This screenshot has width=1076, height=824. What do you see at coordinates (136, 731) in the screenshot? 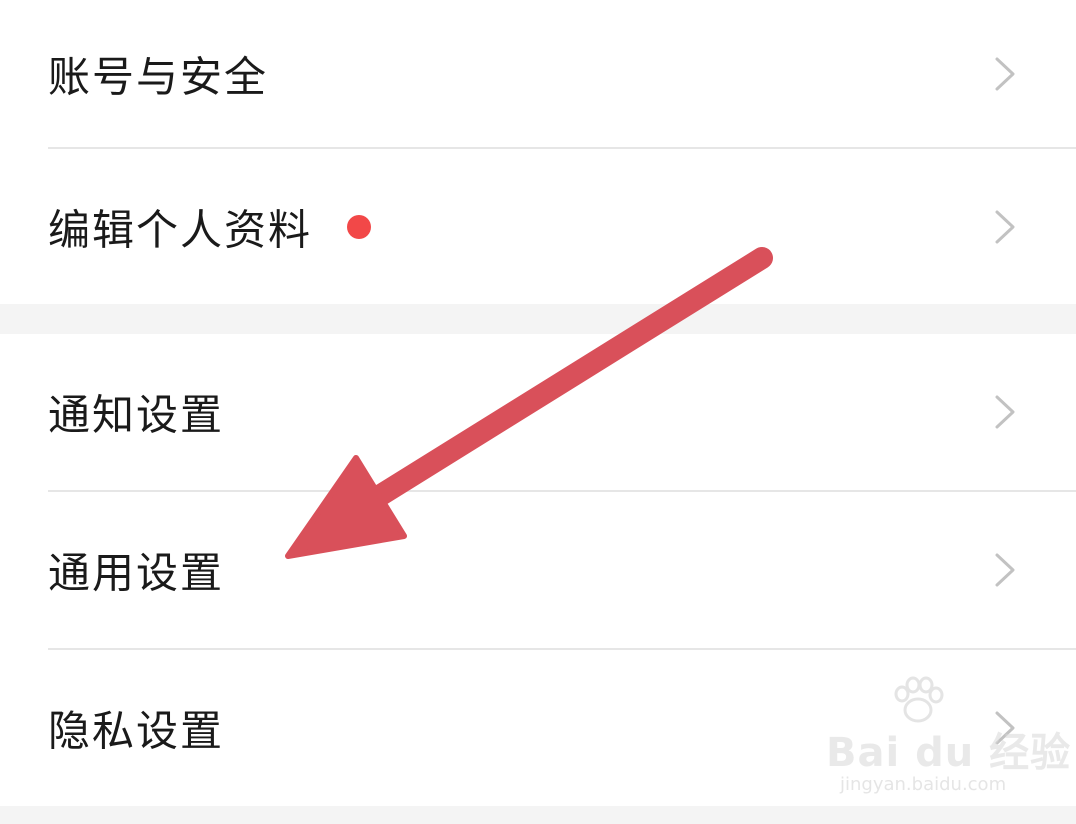
I see `row-label: 隐私设置` at bounding box center [136, 731].